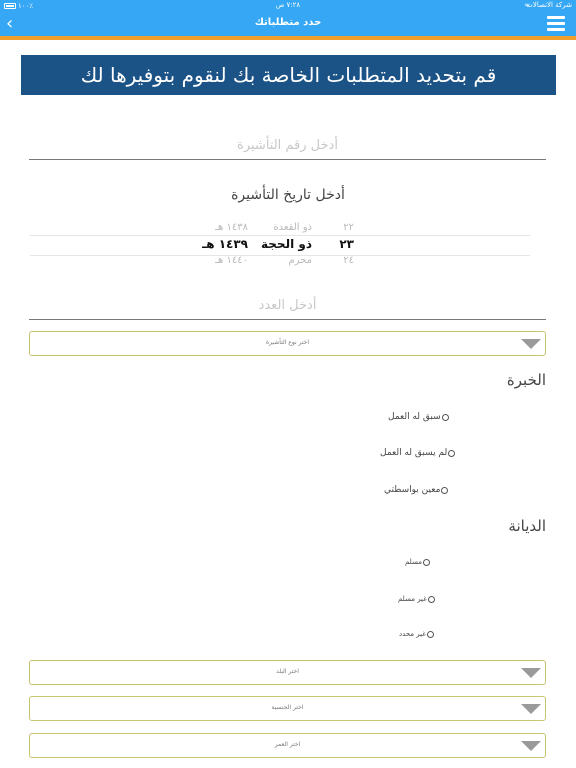  What do you see at coordinates (287, 145) in the screenshot?
I see `visa-number-placeholder: أدخل رقم التأشيرة` at bounding box center [287, 145].